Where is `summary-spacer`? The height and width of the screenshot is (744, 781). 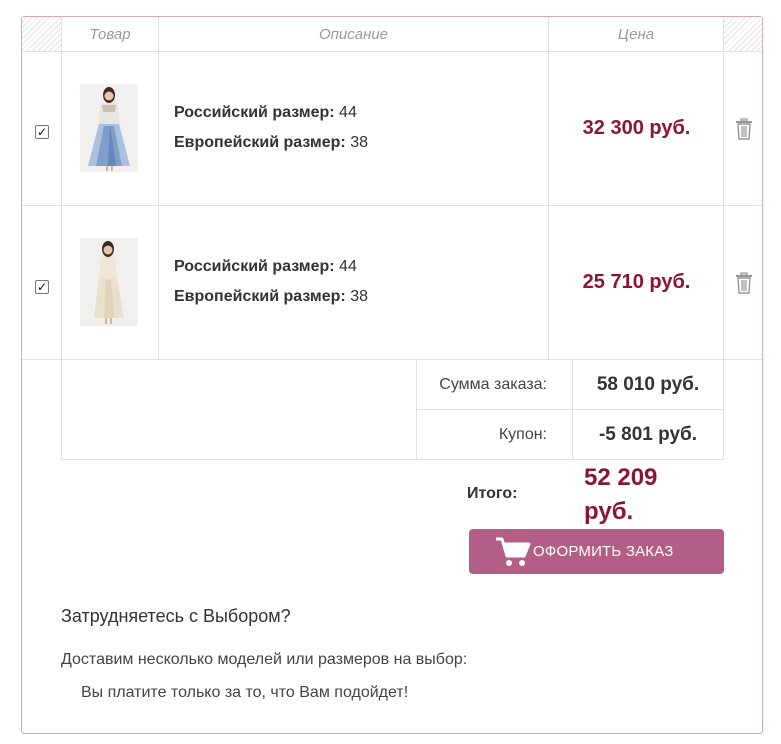
summary-spacer is located at coordinates (239, 410).